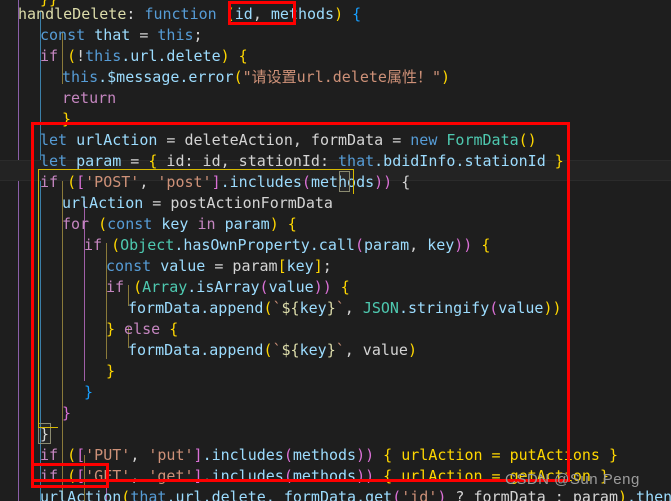 This screenshot has width=671, height=501. I want to click on code-line: urlAction = postActionFormData, so click(197, 203).